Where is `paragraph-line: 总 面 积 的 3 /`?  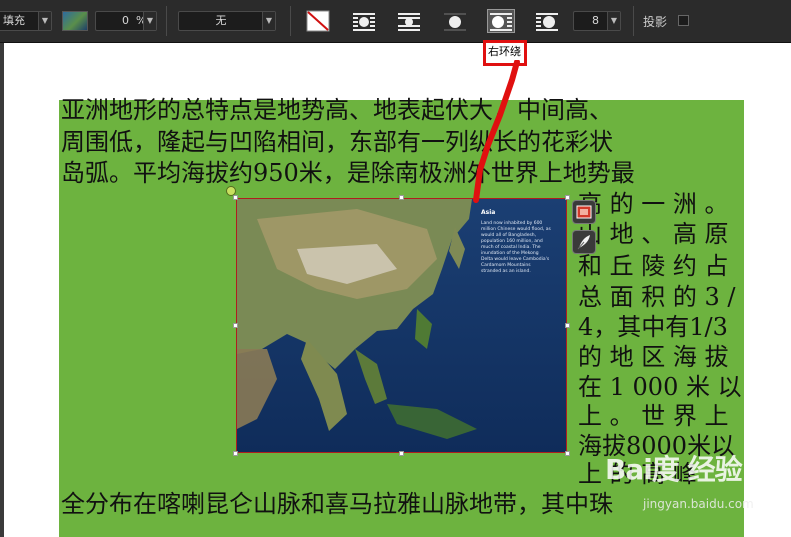
paragraph-line: 总 面 积 的 3 / is located at coordinates (657, 297).